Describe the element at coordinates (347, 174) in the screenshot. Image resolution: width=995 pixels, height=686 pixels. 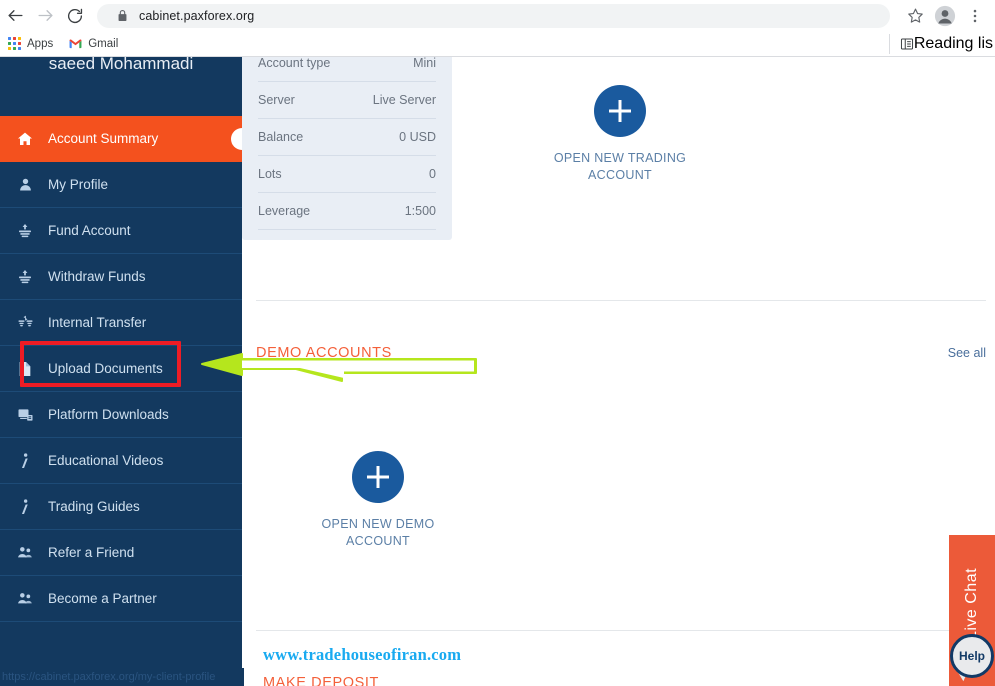
I see `account-row-lots: Lots 0` at that location.